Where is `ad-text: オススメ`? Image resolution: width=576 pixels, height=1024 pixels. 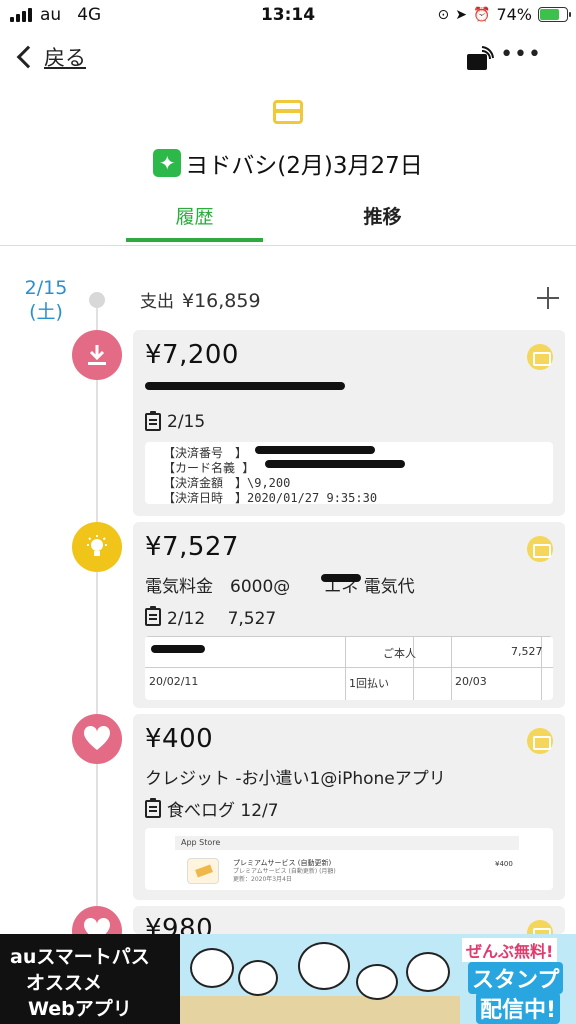 ad-text: オススメ is located at coordinates (64, 983).